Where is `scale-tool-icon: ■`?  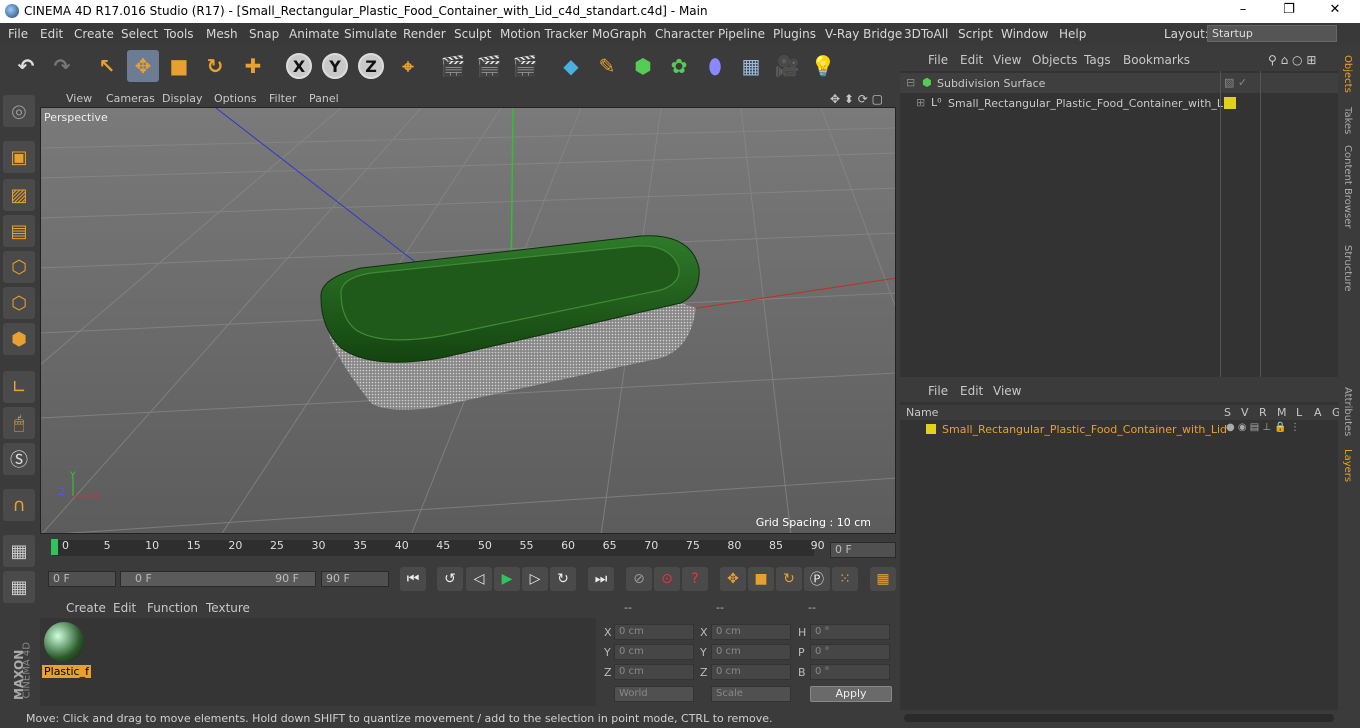 scale-tool-icon: ■ is located at coordinates (179, 66).